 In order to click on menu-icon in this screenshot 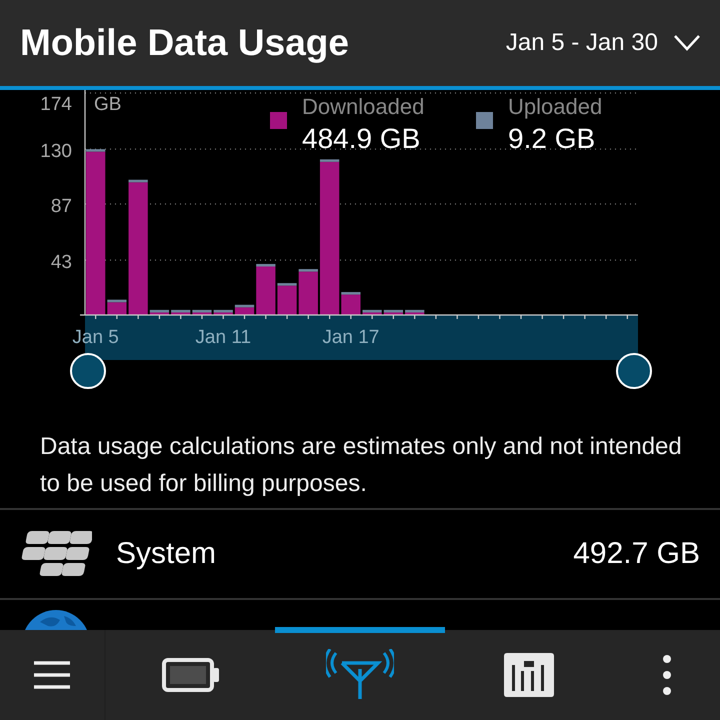, I will do `click(52, 675)`.